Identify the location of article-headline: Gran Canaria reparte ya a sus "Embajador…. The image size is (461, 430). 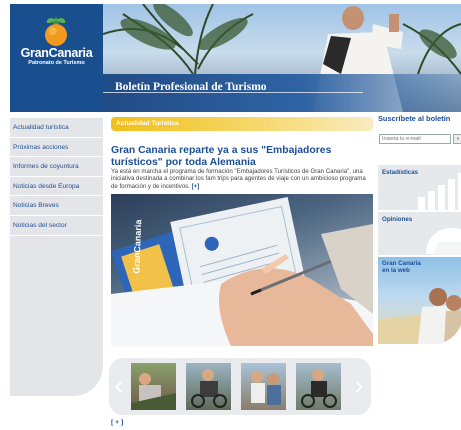
(242, 156).